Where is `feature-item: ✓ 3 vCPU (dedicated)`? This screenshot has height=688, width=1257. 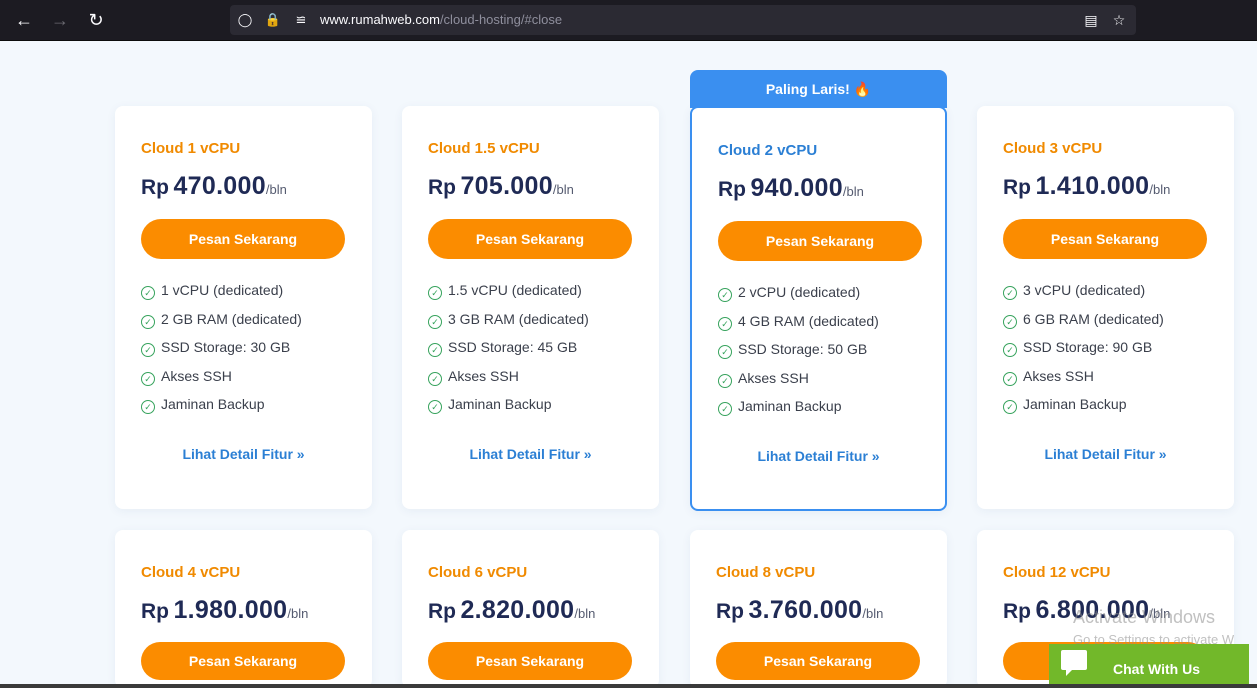
feature-item: ✓ 3 vCPU (dedicated) is located at coordinates (1083, 296).